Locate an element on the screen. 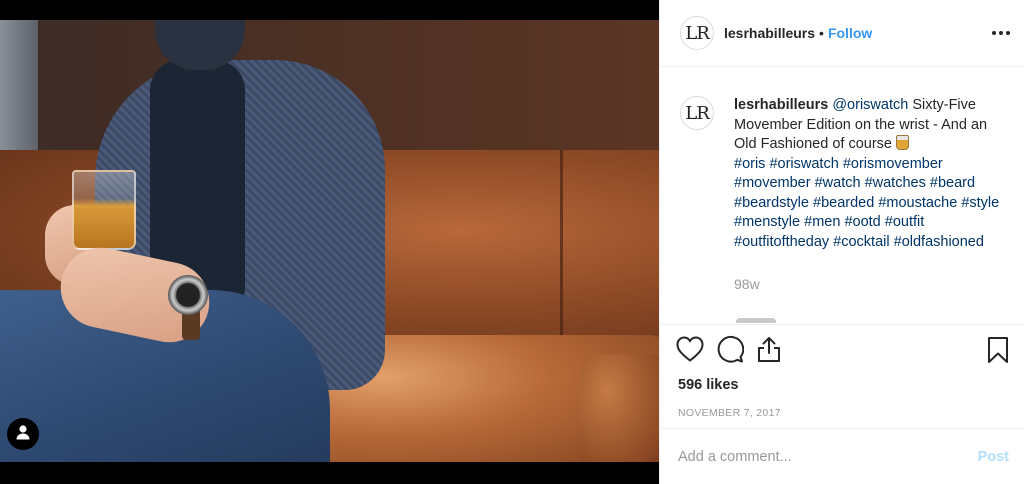 Image resolution: width=1024 pixels, height=484 pixels. caption-timestamp: 98w is located at coordinates (871, 284).